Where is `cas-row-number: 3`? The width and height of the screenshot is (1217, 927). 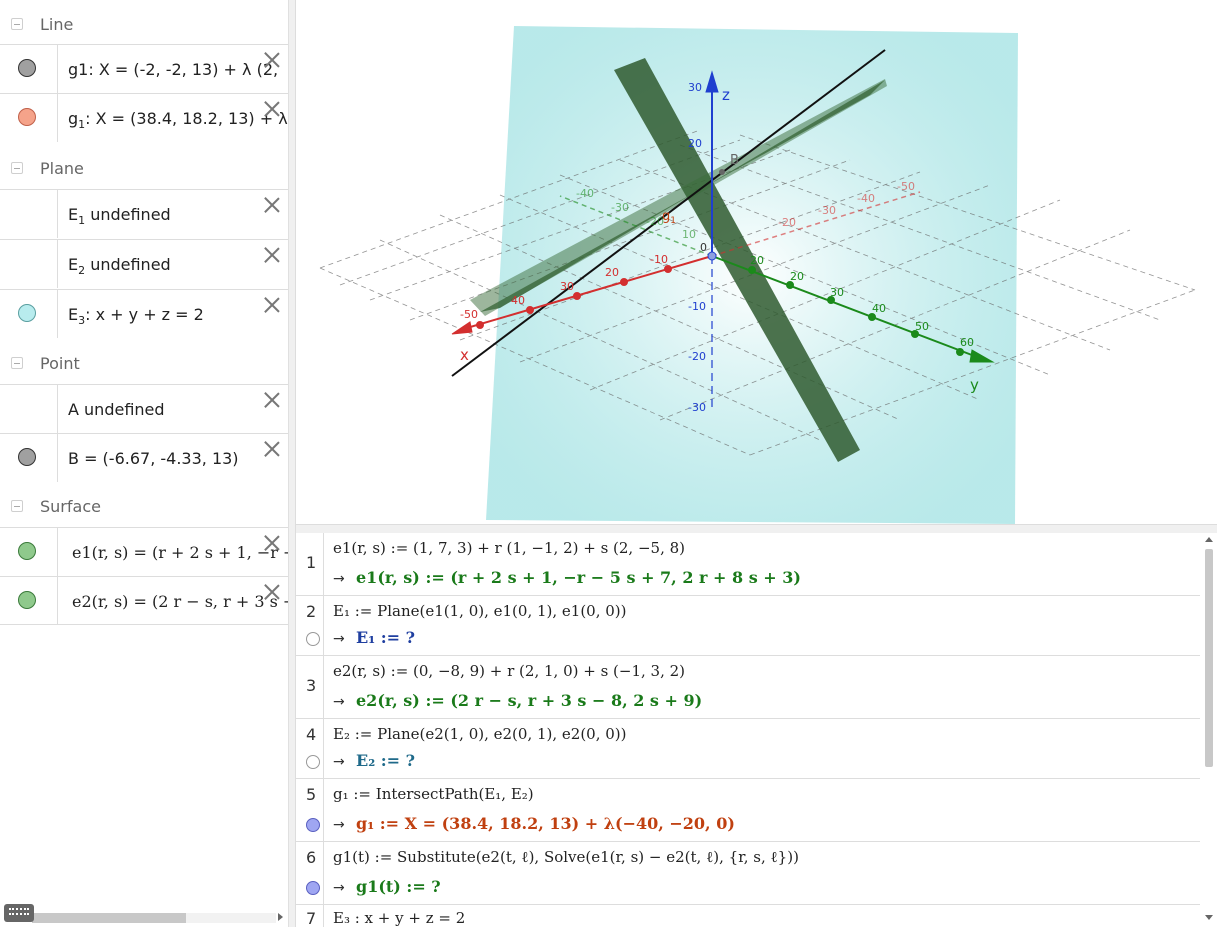
cas-row-number: 3 is located at coordinates (310, 687).